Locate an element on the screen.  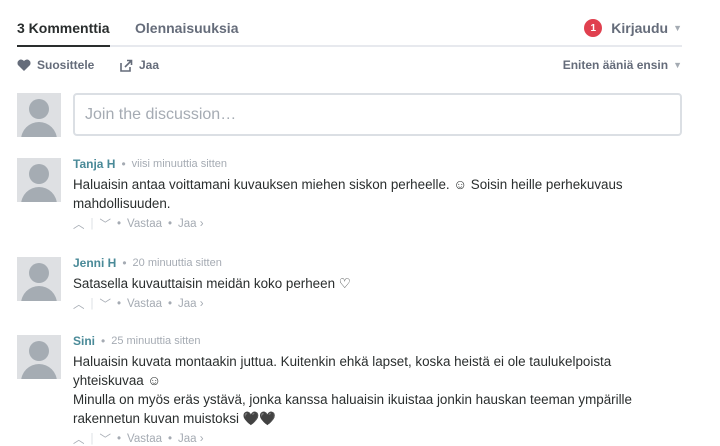
login-label: Kirjaudu is located at coordinates (639, 28).